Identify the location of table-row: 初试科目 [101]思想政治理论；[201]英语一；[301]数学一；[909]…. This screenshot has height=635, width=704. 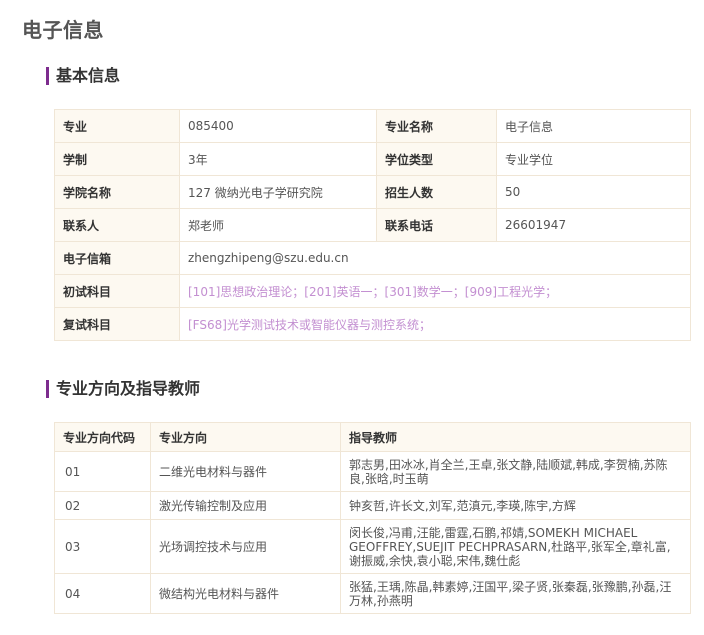
(372, 291).